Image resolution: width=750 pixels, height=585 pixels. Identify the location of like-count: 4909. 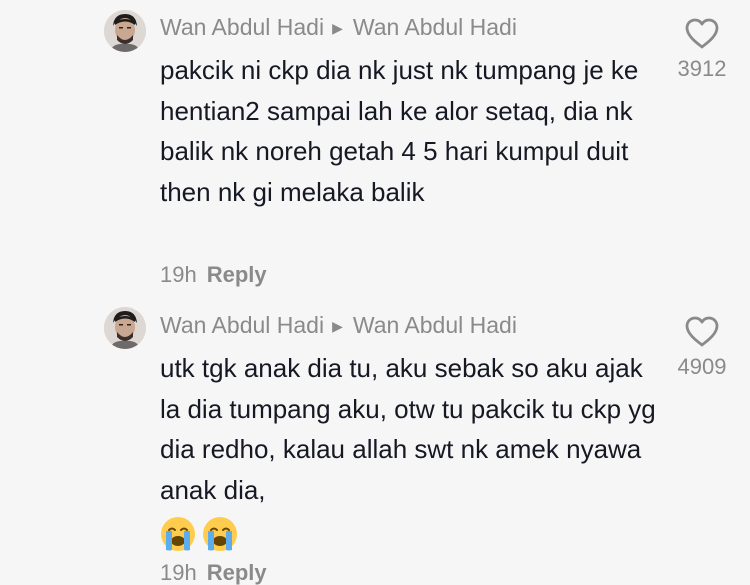
(702, 366).